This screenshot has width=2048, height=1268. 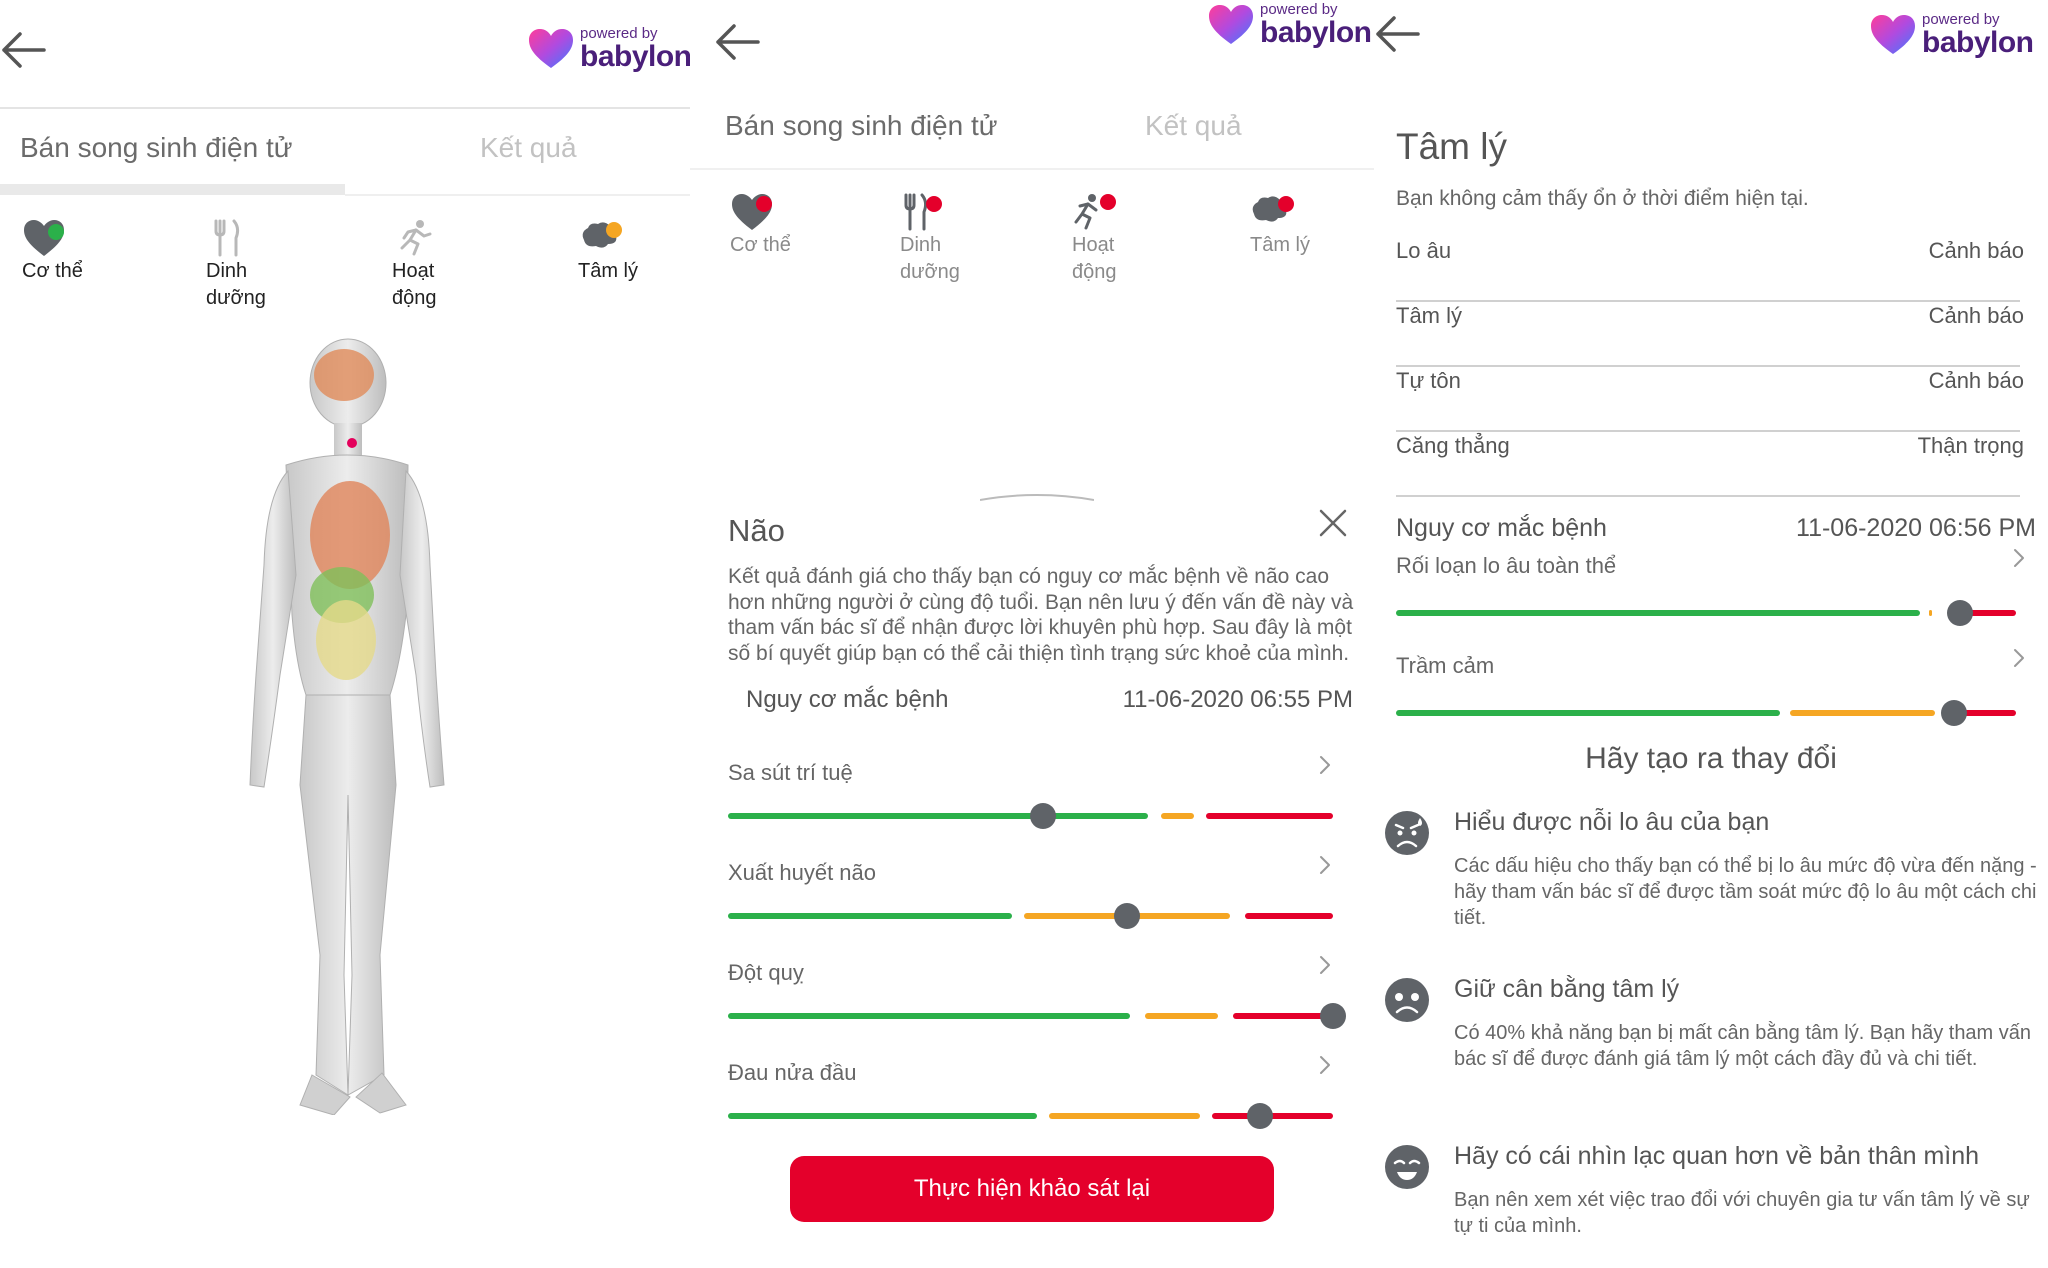 I want to click on psych-status-name: Tự tôn, so click(x=1428, y=380).